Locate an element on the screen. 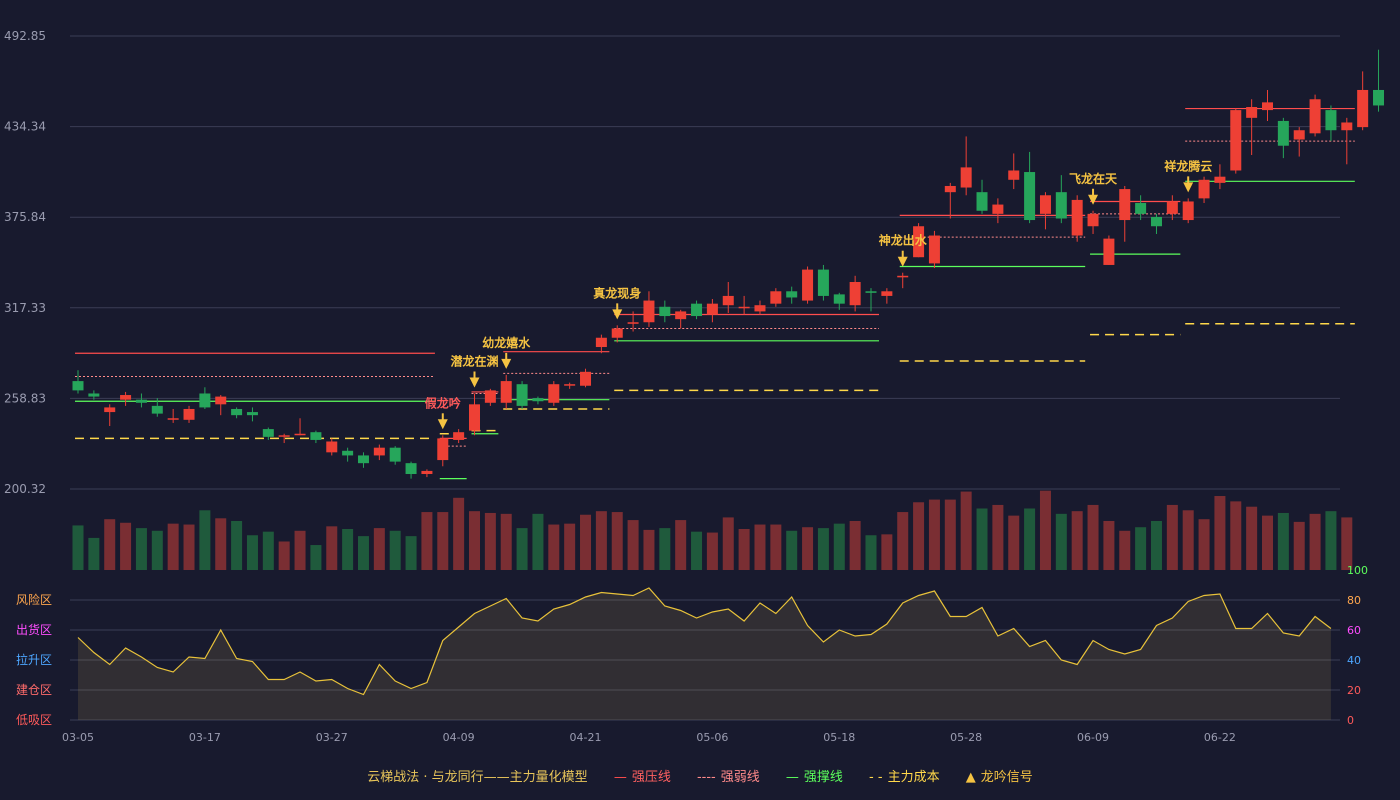  legend-item-resist: — 强压线 is located at coordinates (642, 775).